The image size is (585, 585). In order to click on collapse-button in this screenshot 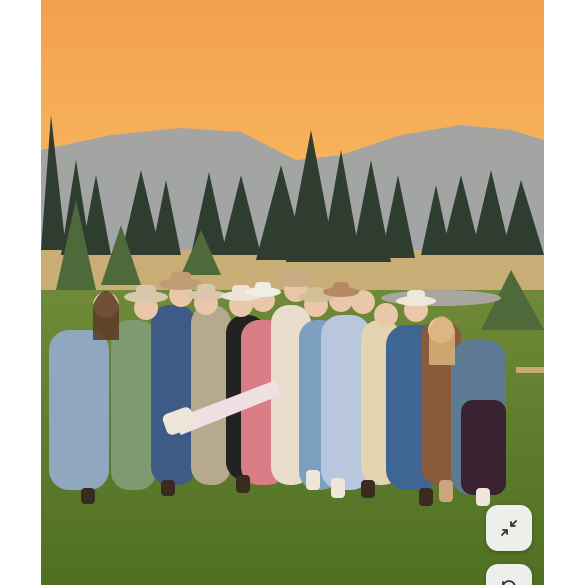, I will do `click(509, 528)`.